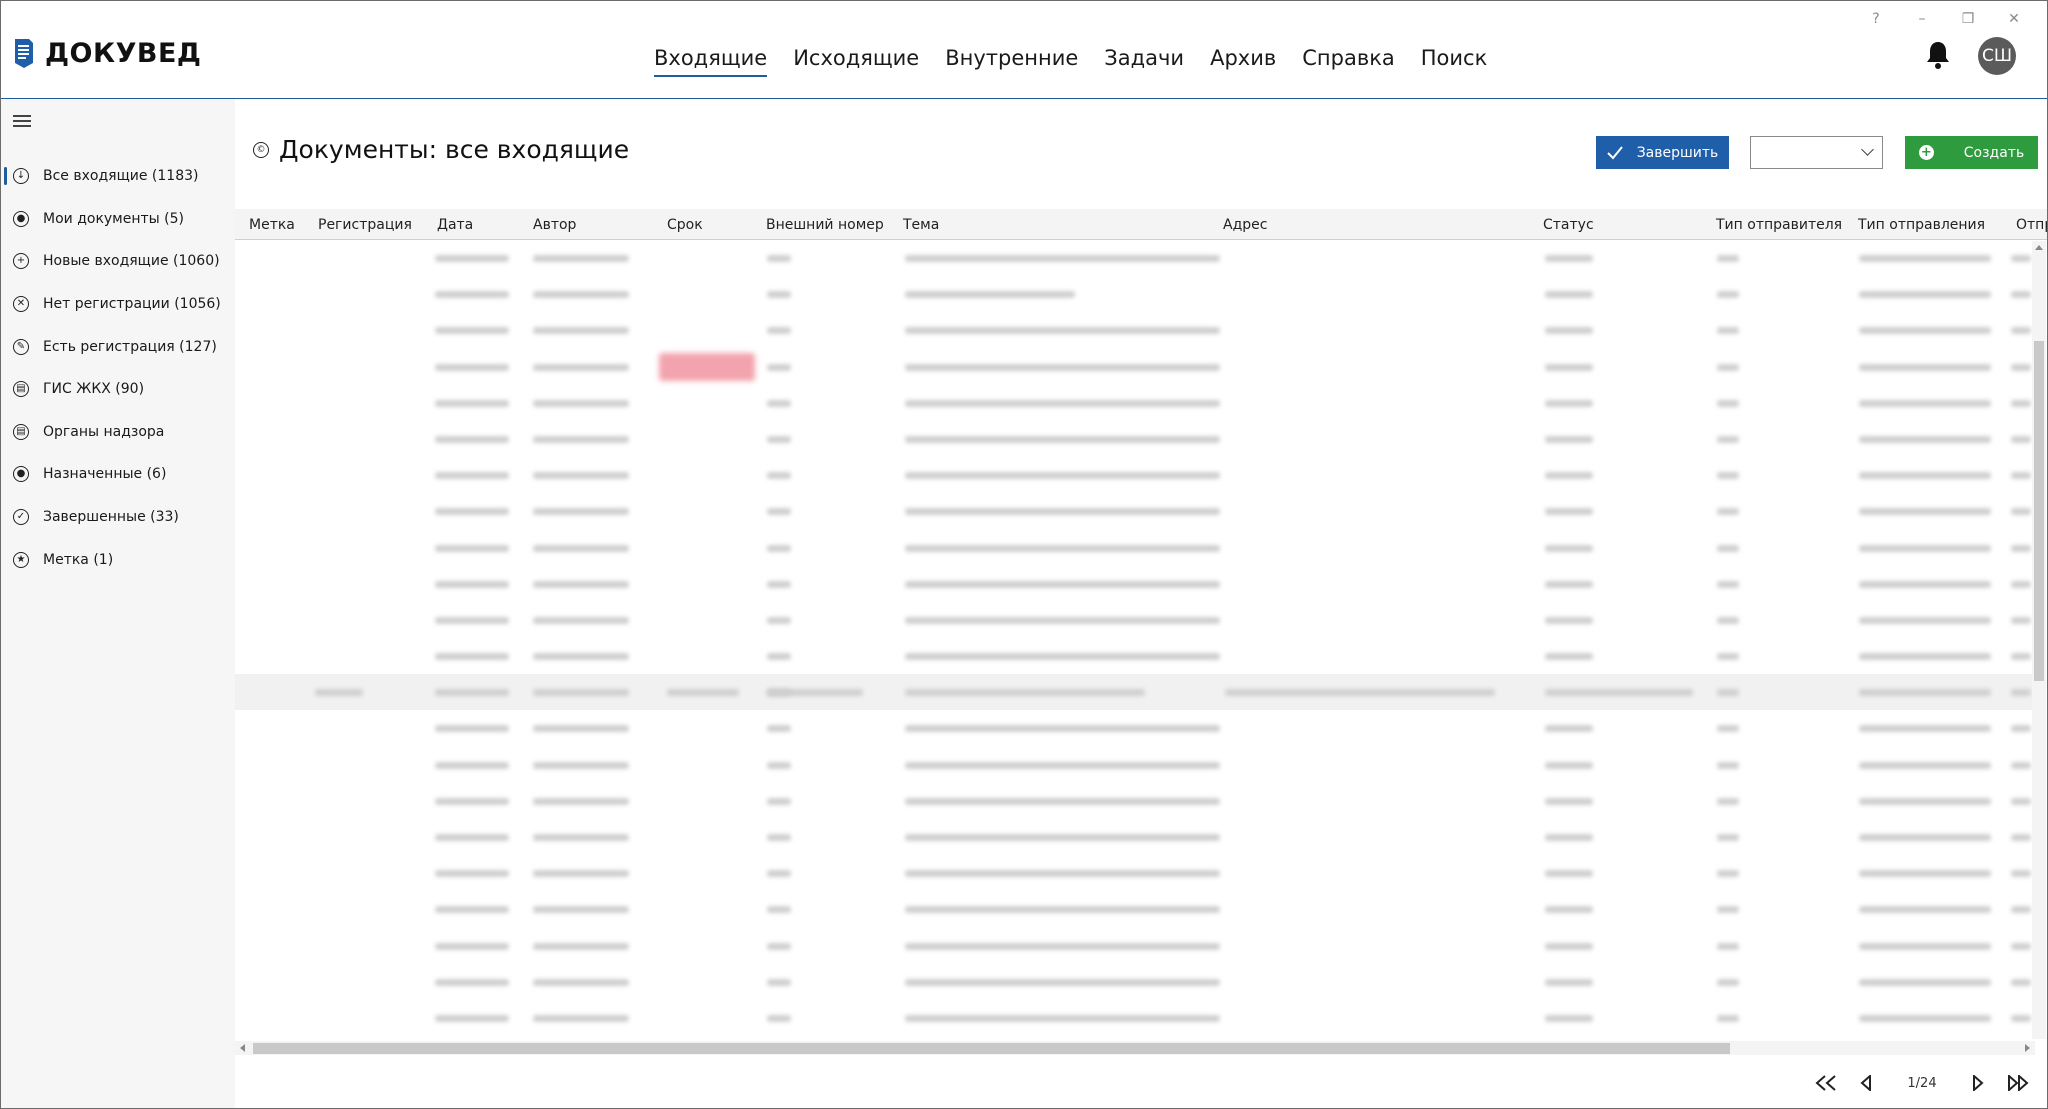 This screenshot has height=1109, width=2048. What do you see at coordinates (1779, 225) in the screenshot?
I see `column-header-sender-type: Тип отправителя` at bounding box center [1779, 225].